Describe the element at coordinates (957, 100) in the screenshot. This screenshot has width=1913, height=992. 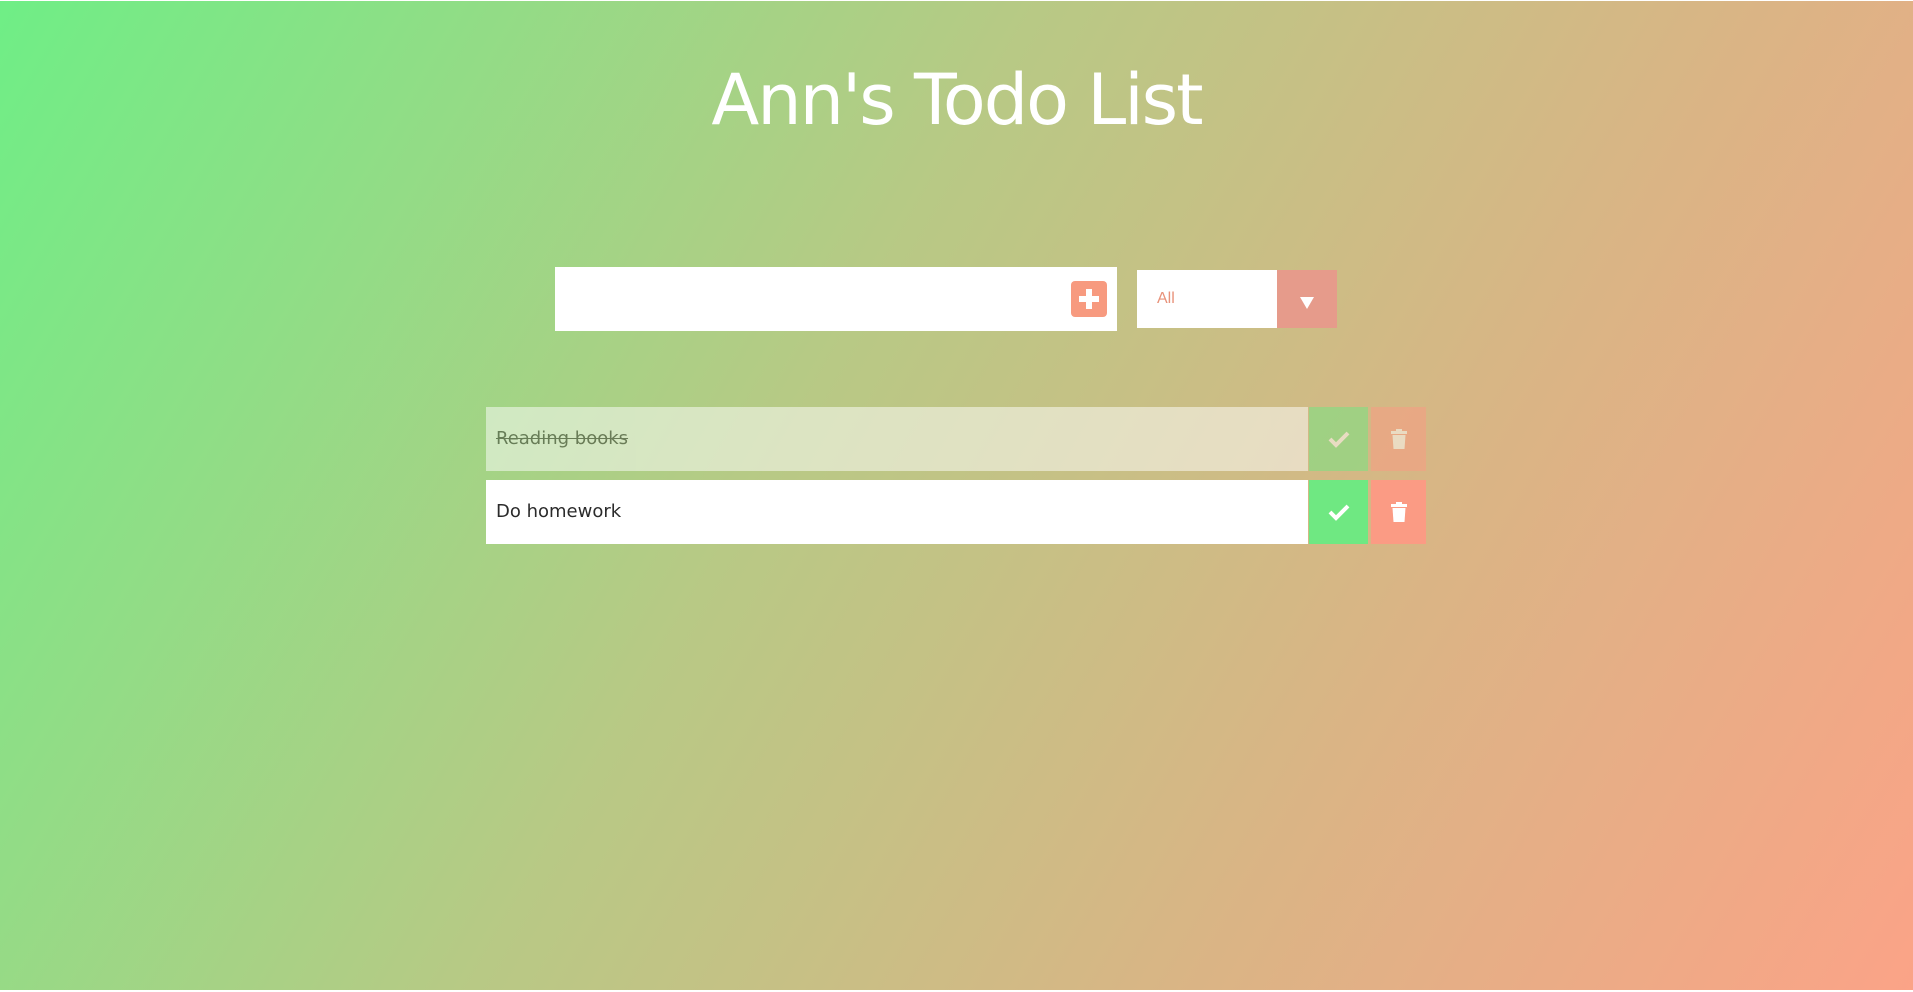
I see `page-title: Ann's Todo List` at that location.